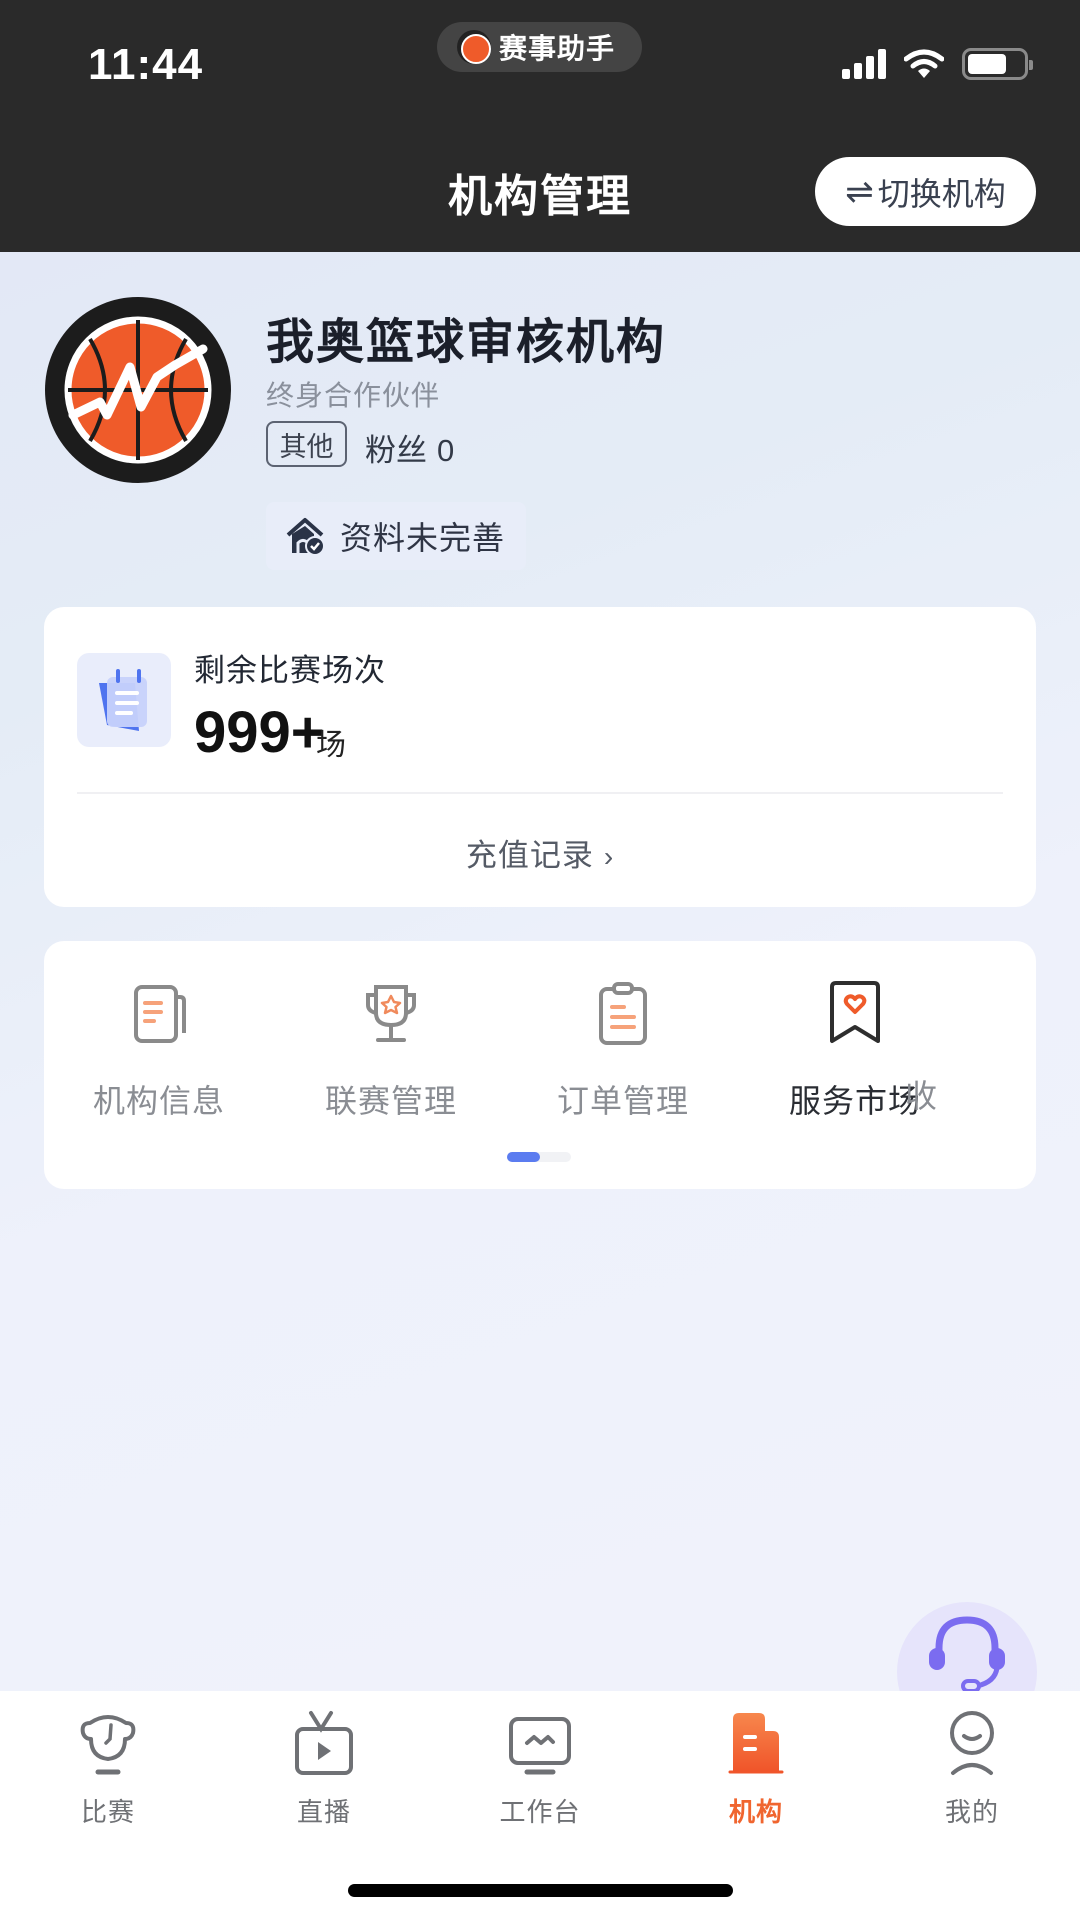  What do you see at coordinates (859, 191) in the screenshot?
I see `swap-arrows-icon: ⇌` at bounding box center [859, 191].